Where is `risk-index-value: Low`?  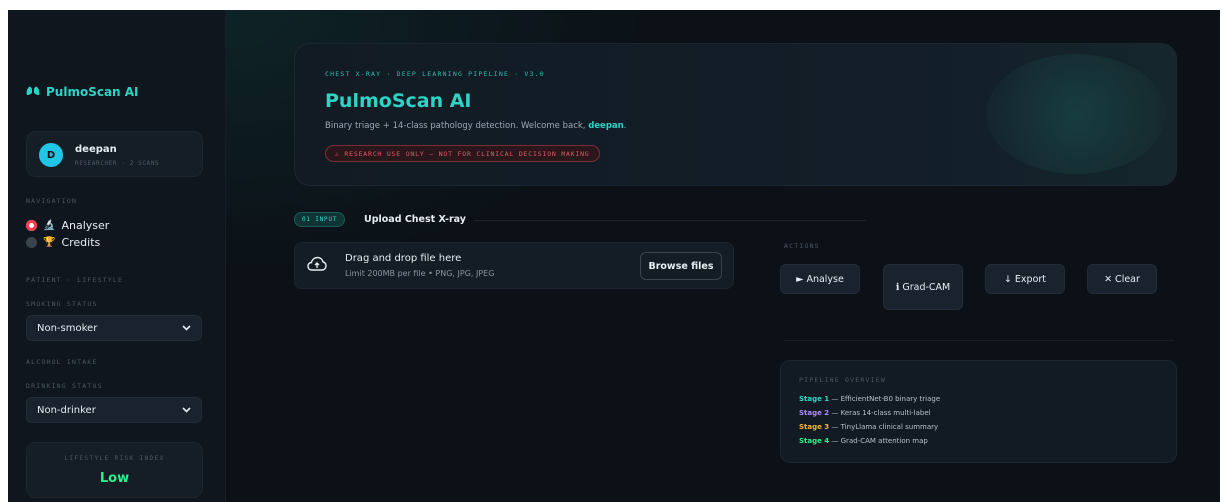 risk-index-value: Low is located at coordinates (114, 478).